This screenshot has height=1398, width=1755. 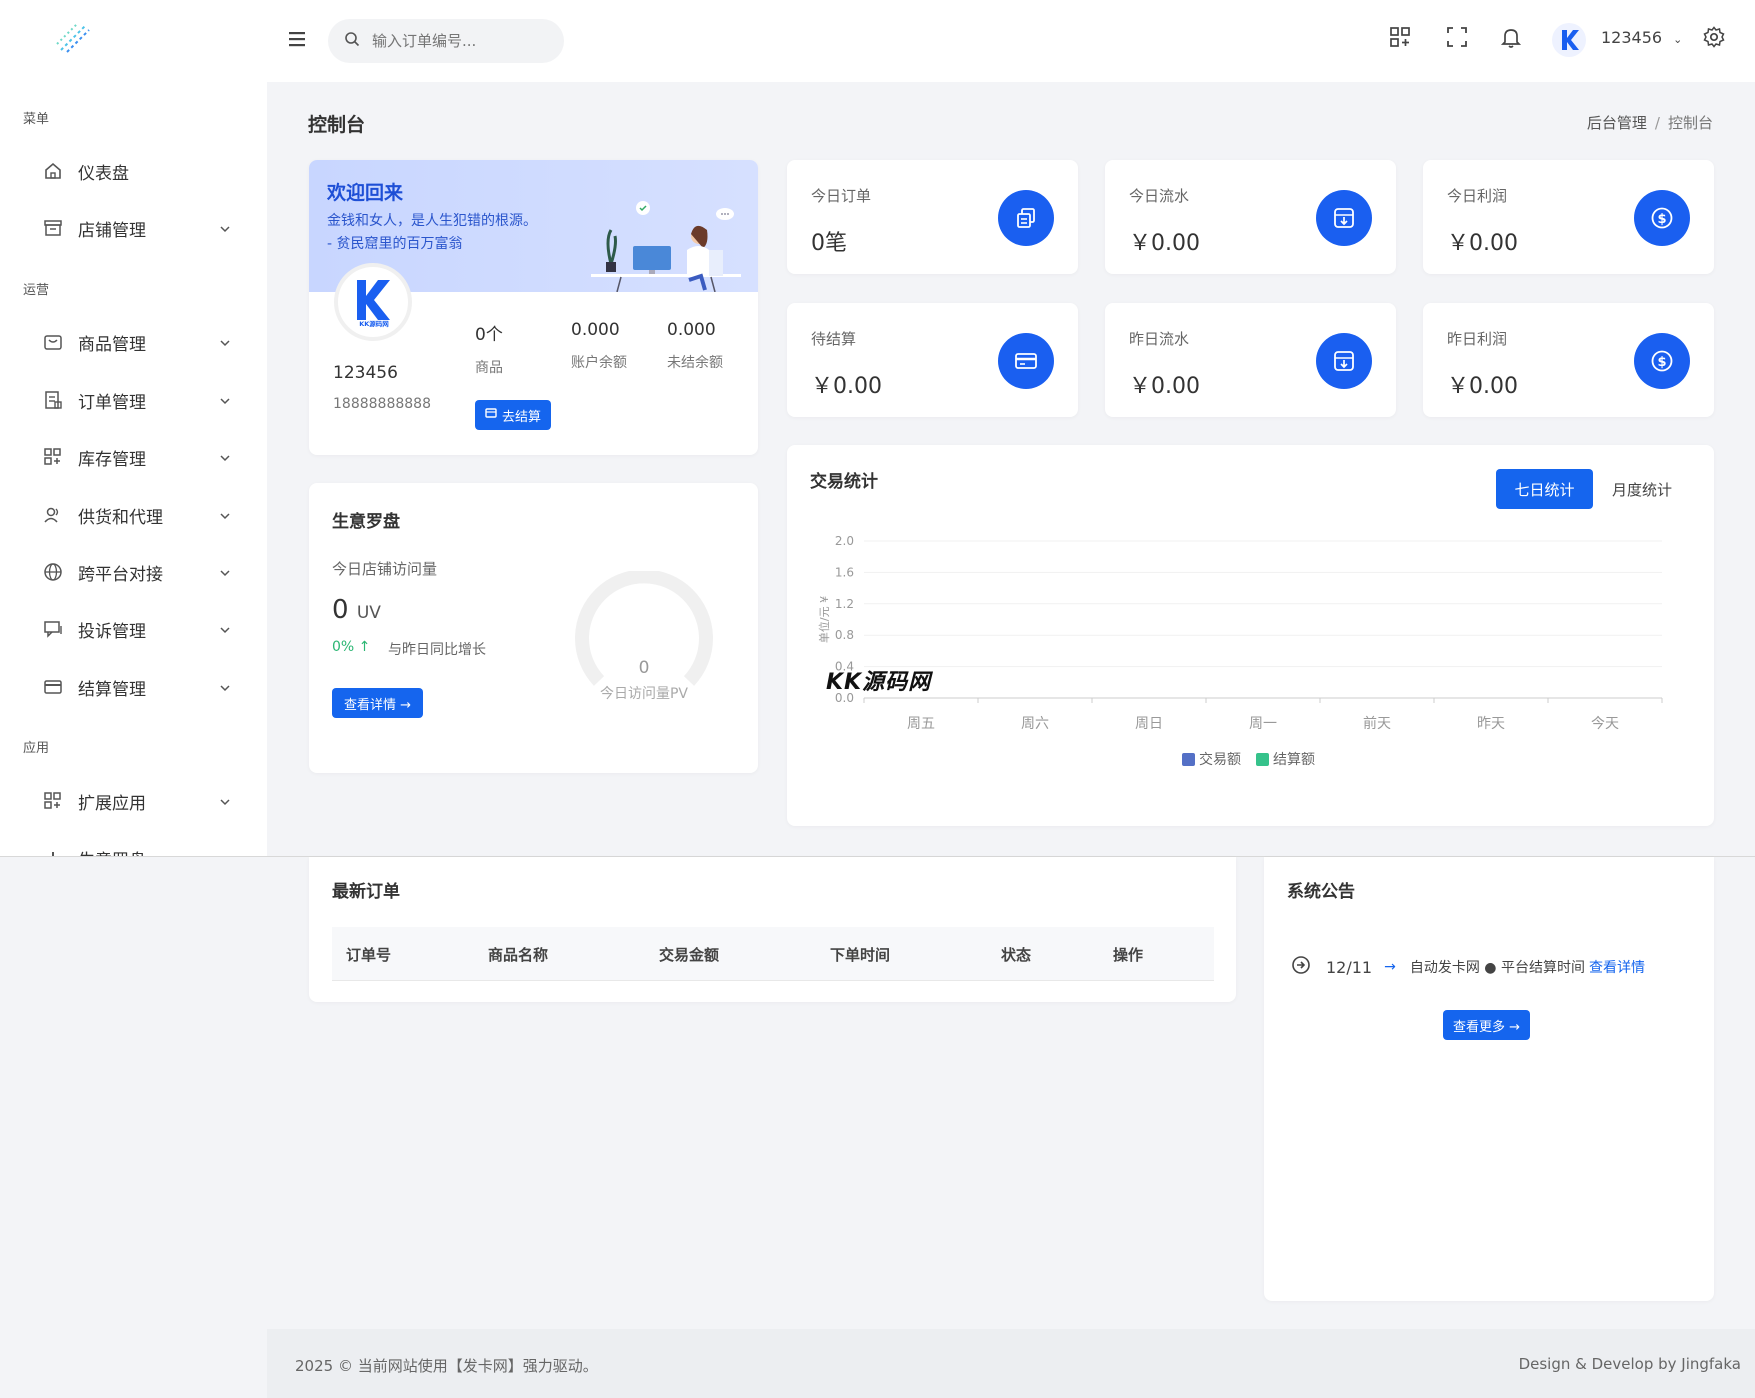 What do you see at coordinates (1649, 123) in the screenshot?
I see `breadcrumb: 后台管理 / 控制台` at bounding box center [1649, 123].